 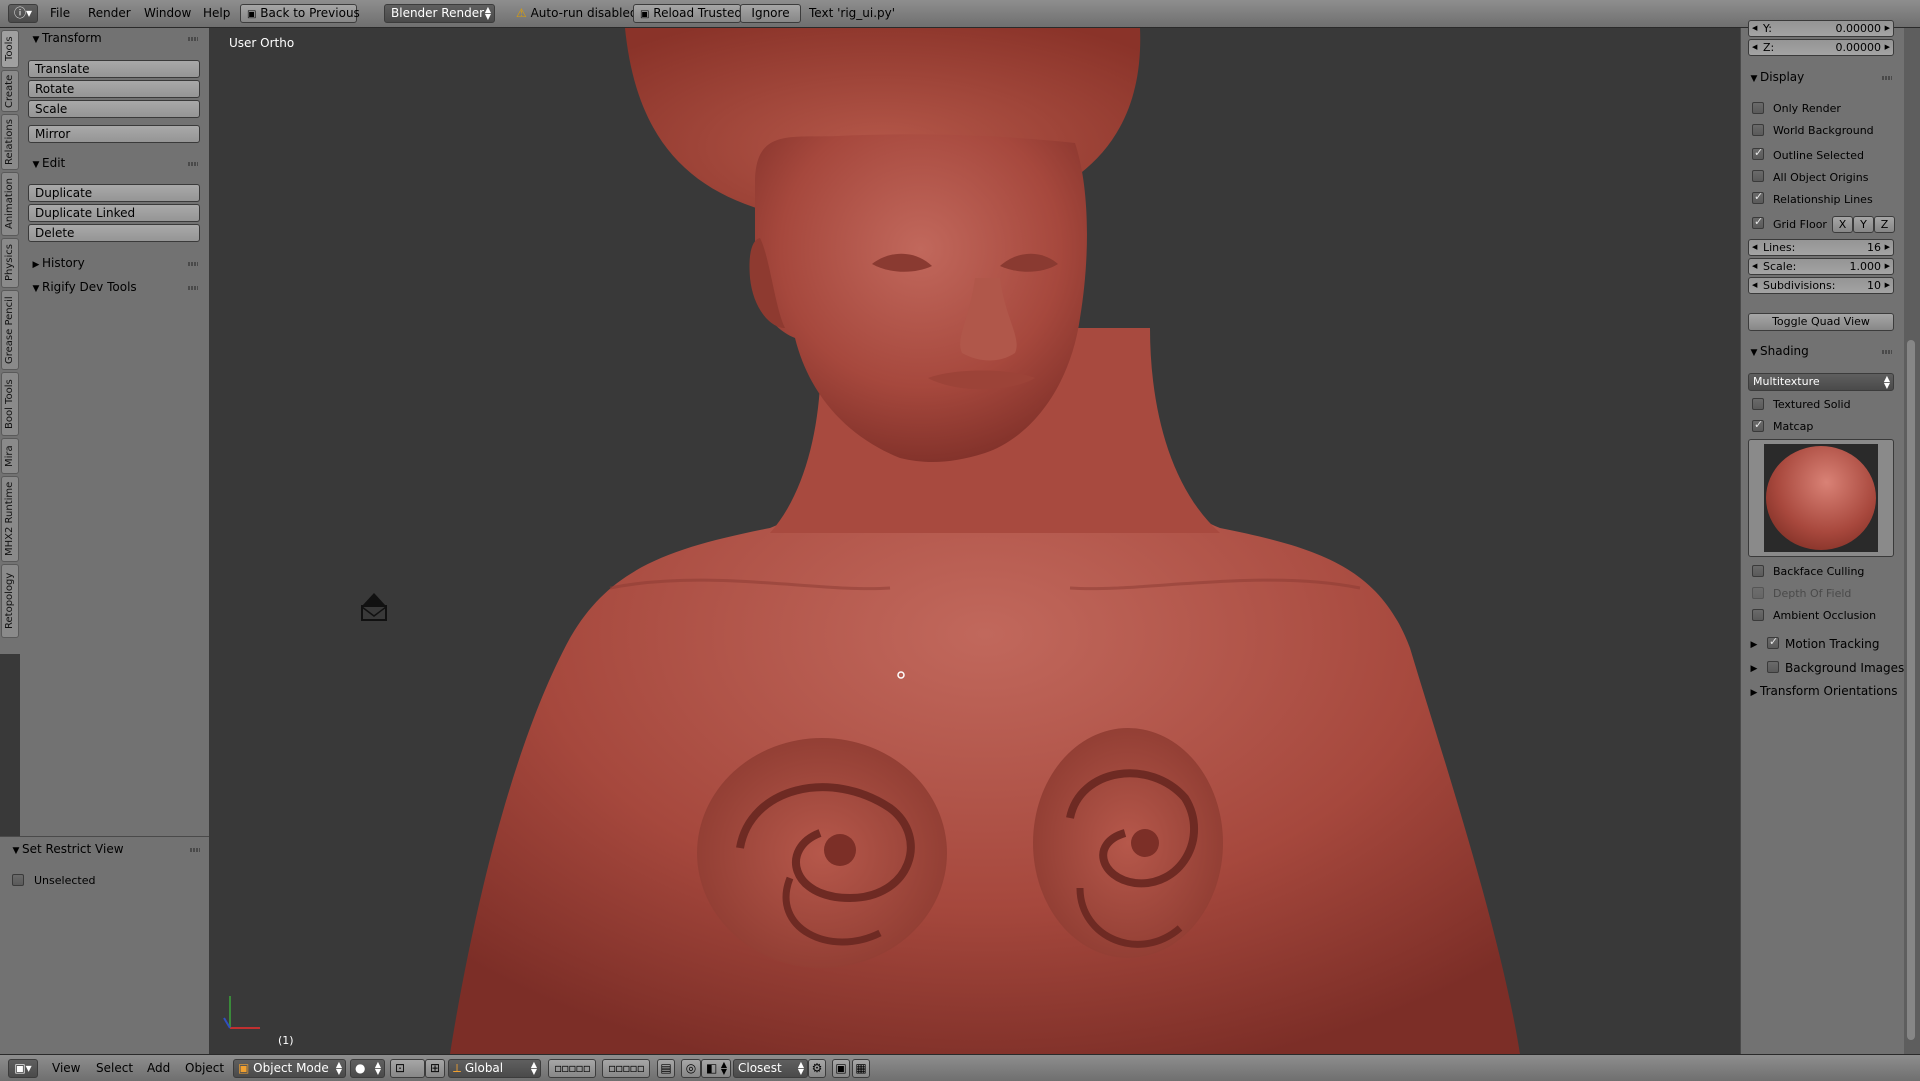 What do you see at coordinates (1821, 47) in the screenshot?
I see `location-z-field: ◀ Z: 0.00000 ▶` at bounding box center [1821, 47].